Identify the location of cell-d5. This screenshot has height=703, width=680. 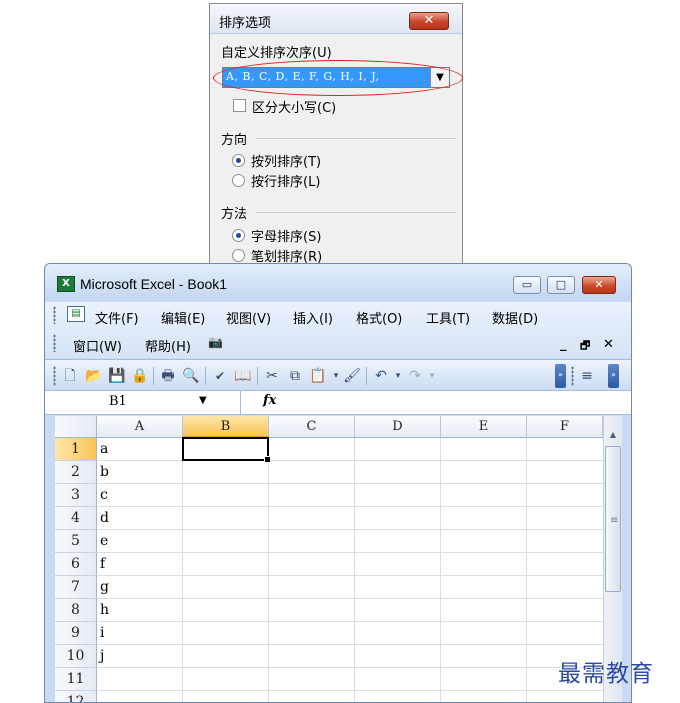
(398, 541).